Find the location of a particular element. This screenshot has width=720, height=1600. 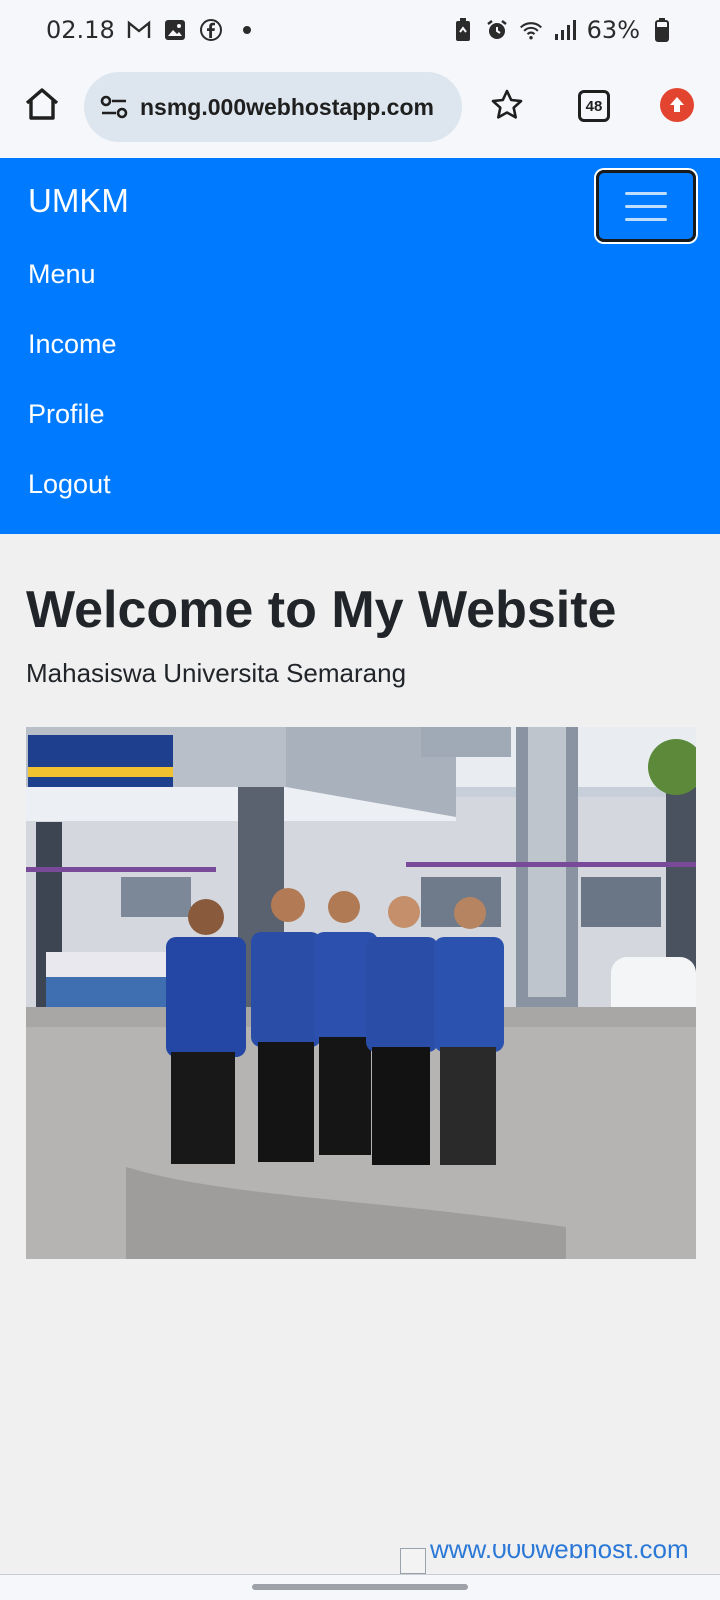

update-arrow-icon is located at coordinates (677, 105).